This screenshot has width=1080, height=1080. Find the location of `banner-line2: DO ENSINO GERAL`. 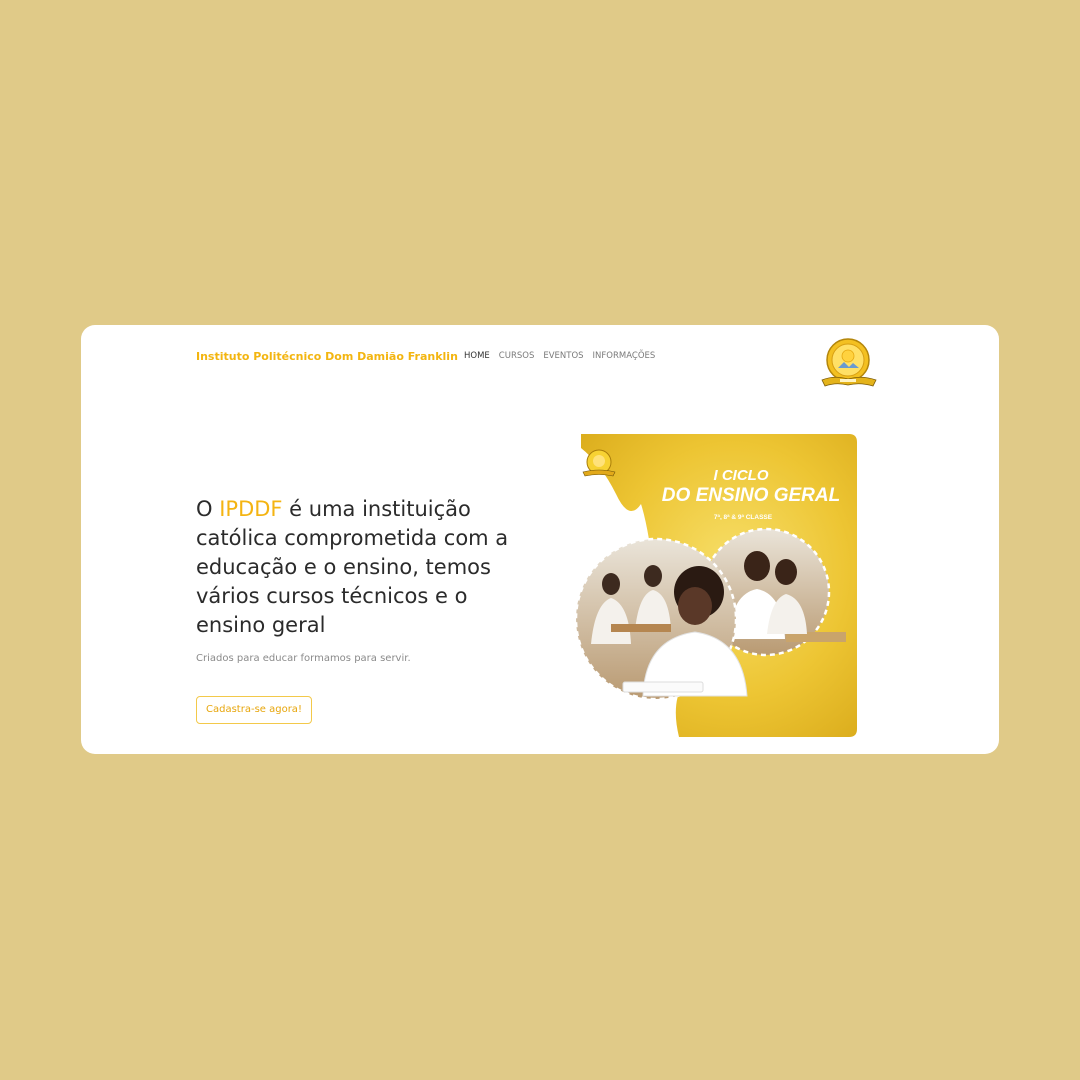

banner-line2: DO ENSINO GERAL is located at coordinates (751, 495).